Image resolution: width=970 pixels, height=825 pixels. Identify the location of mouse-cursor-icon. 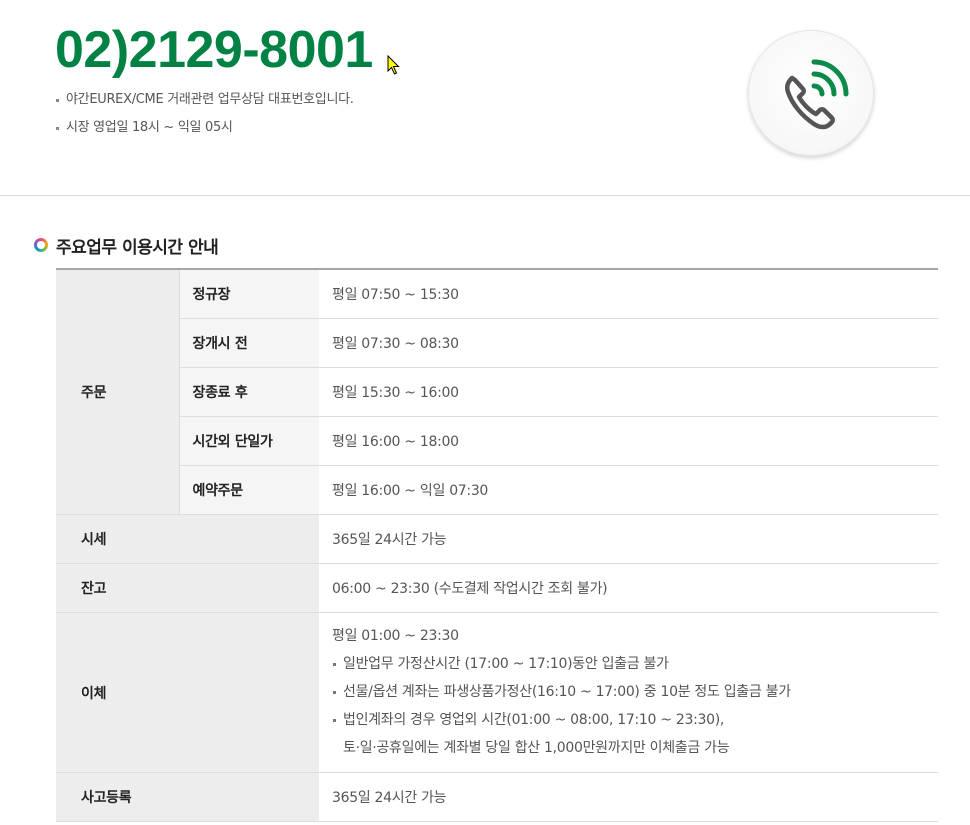
(393, 65).